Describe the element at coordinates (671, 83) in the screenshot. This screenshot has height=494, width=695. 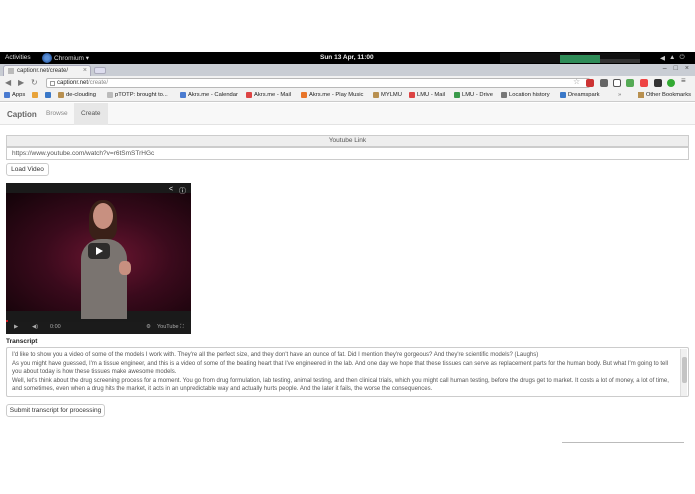
I see `extension-green-icon` at that location.